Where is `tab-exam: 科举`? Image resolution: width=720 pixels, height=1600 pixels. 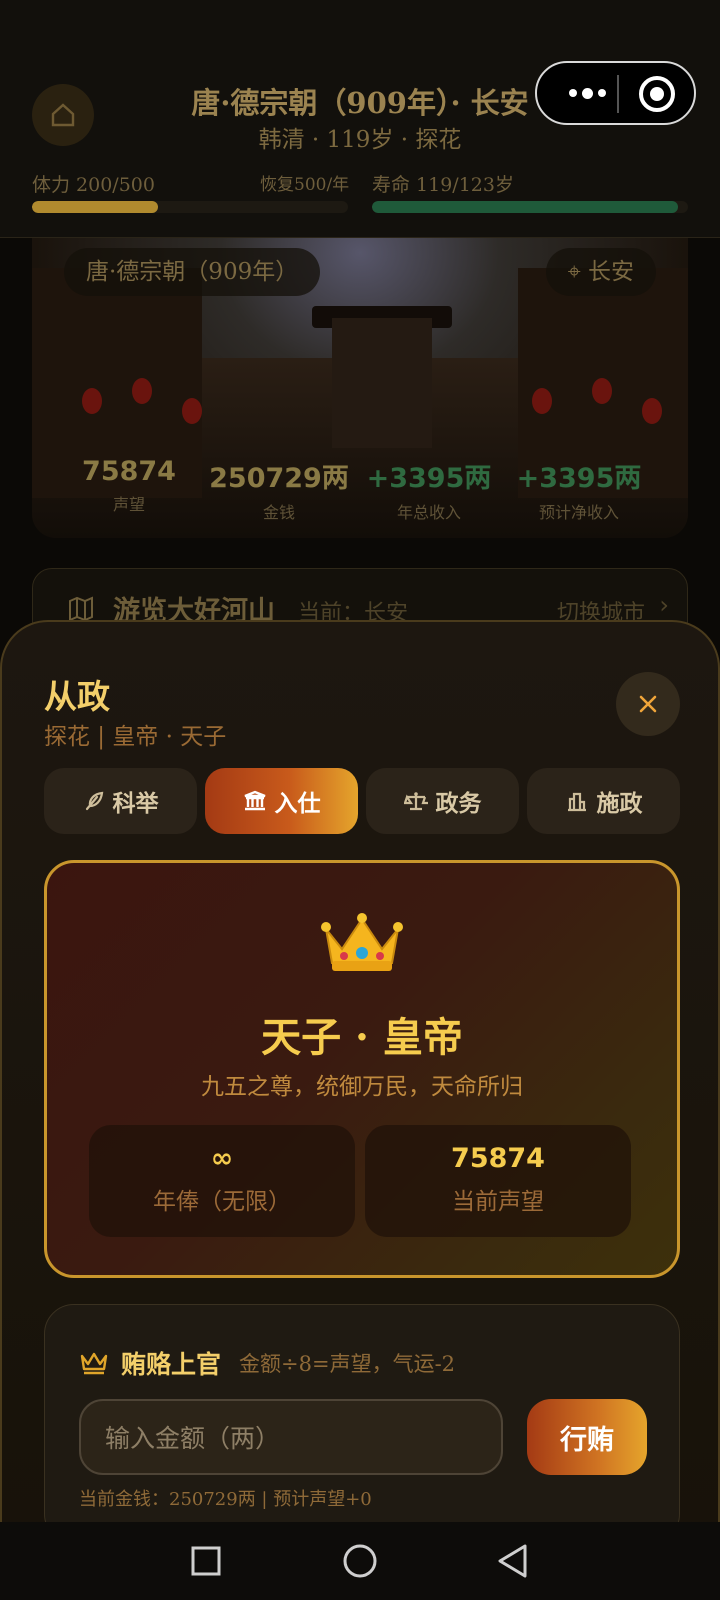
tab-exam: 科举 is located at coordinates (120, 801).